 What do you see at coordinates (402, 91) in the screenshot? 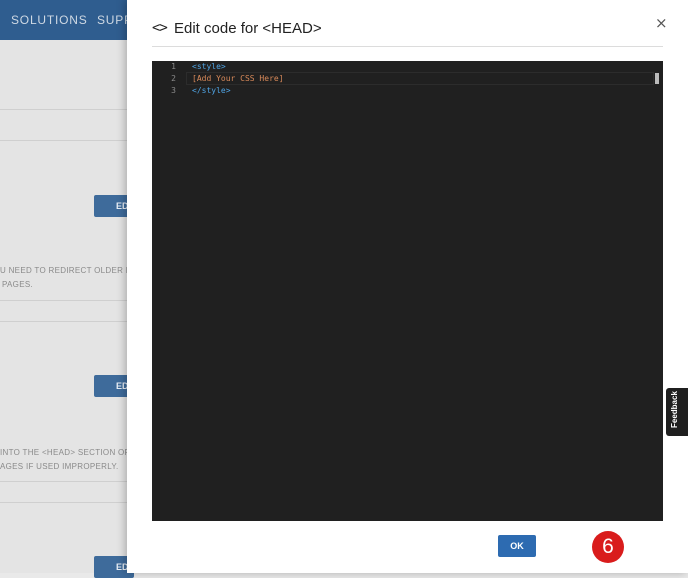
I see `code-line: 3 </style>` at bounding box center [402, 91].